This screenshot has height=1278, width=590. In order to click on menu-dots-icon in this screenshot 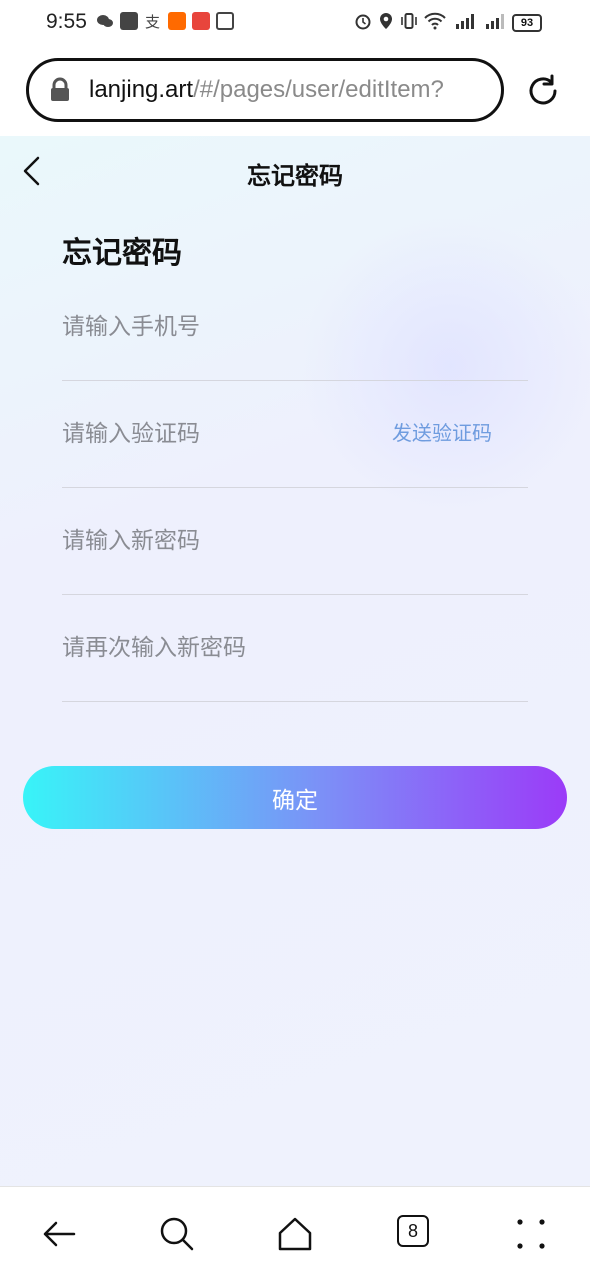, I will do `click(531, 1234)`.